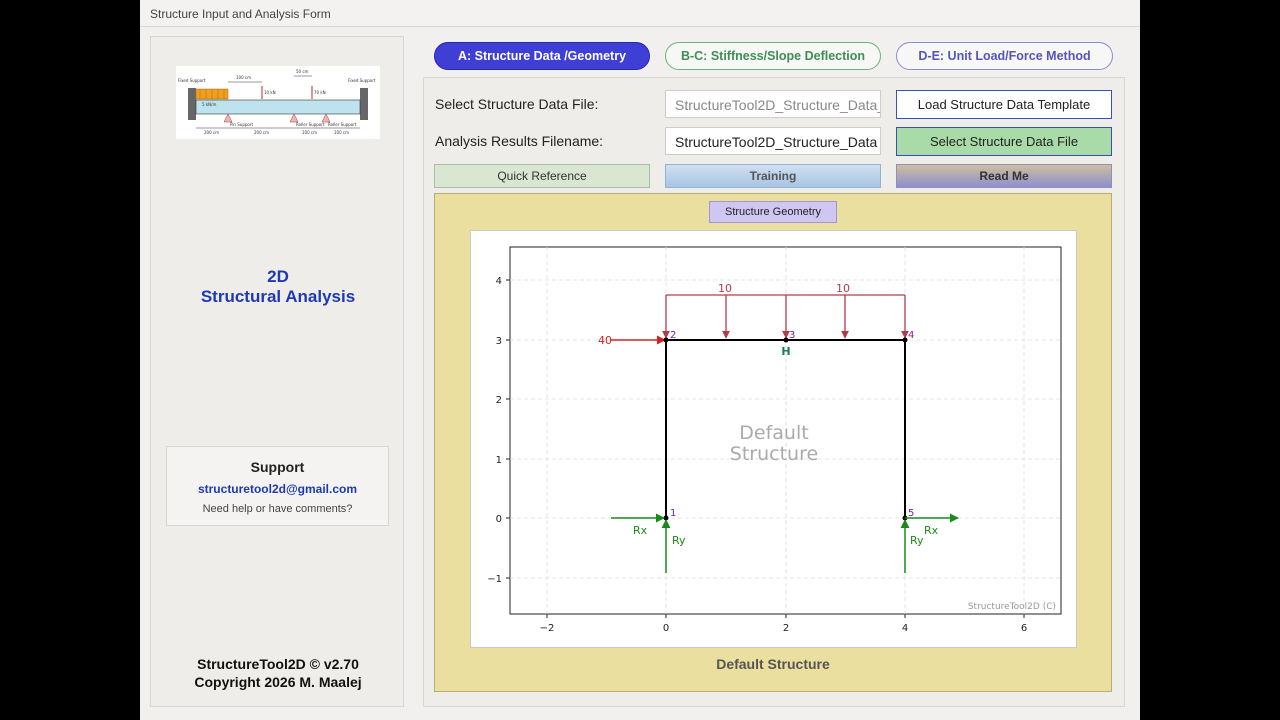  What do you see at coordinates (1004, 104) in the screenshot?
I see `load-template-button: Load Structure Data Template` at bounding box center [1004, 104].